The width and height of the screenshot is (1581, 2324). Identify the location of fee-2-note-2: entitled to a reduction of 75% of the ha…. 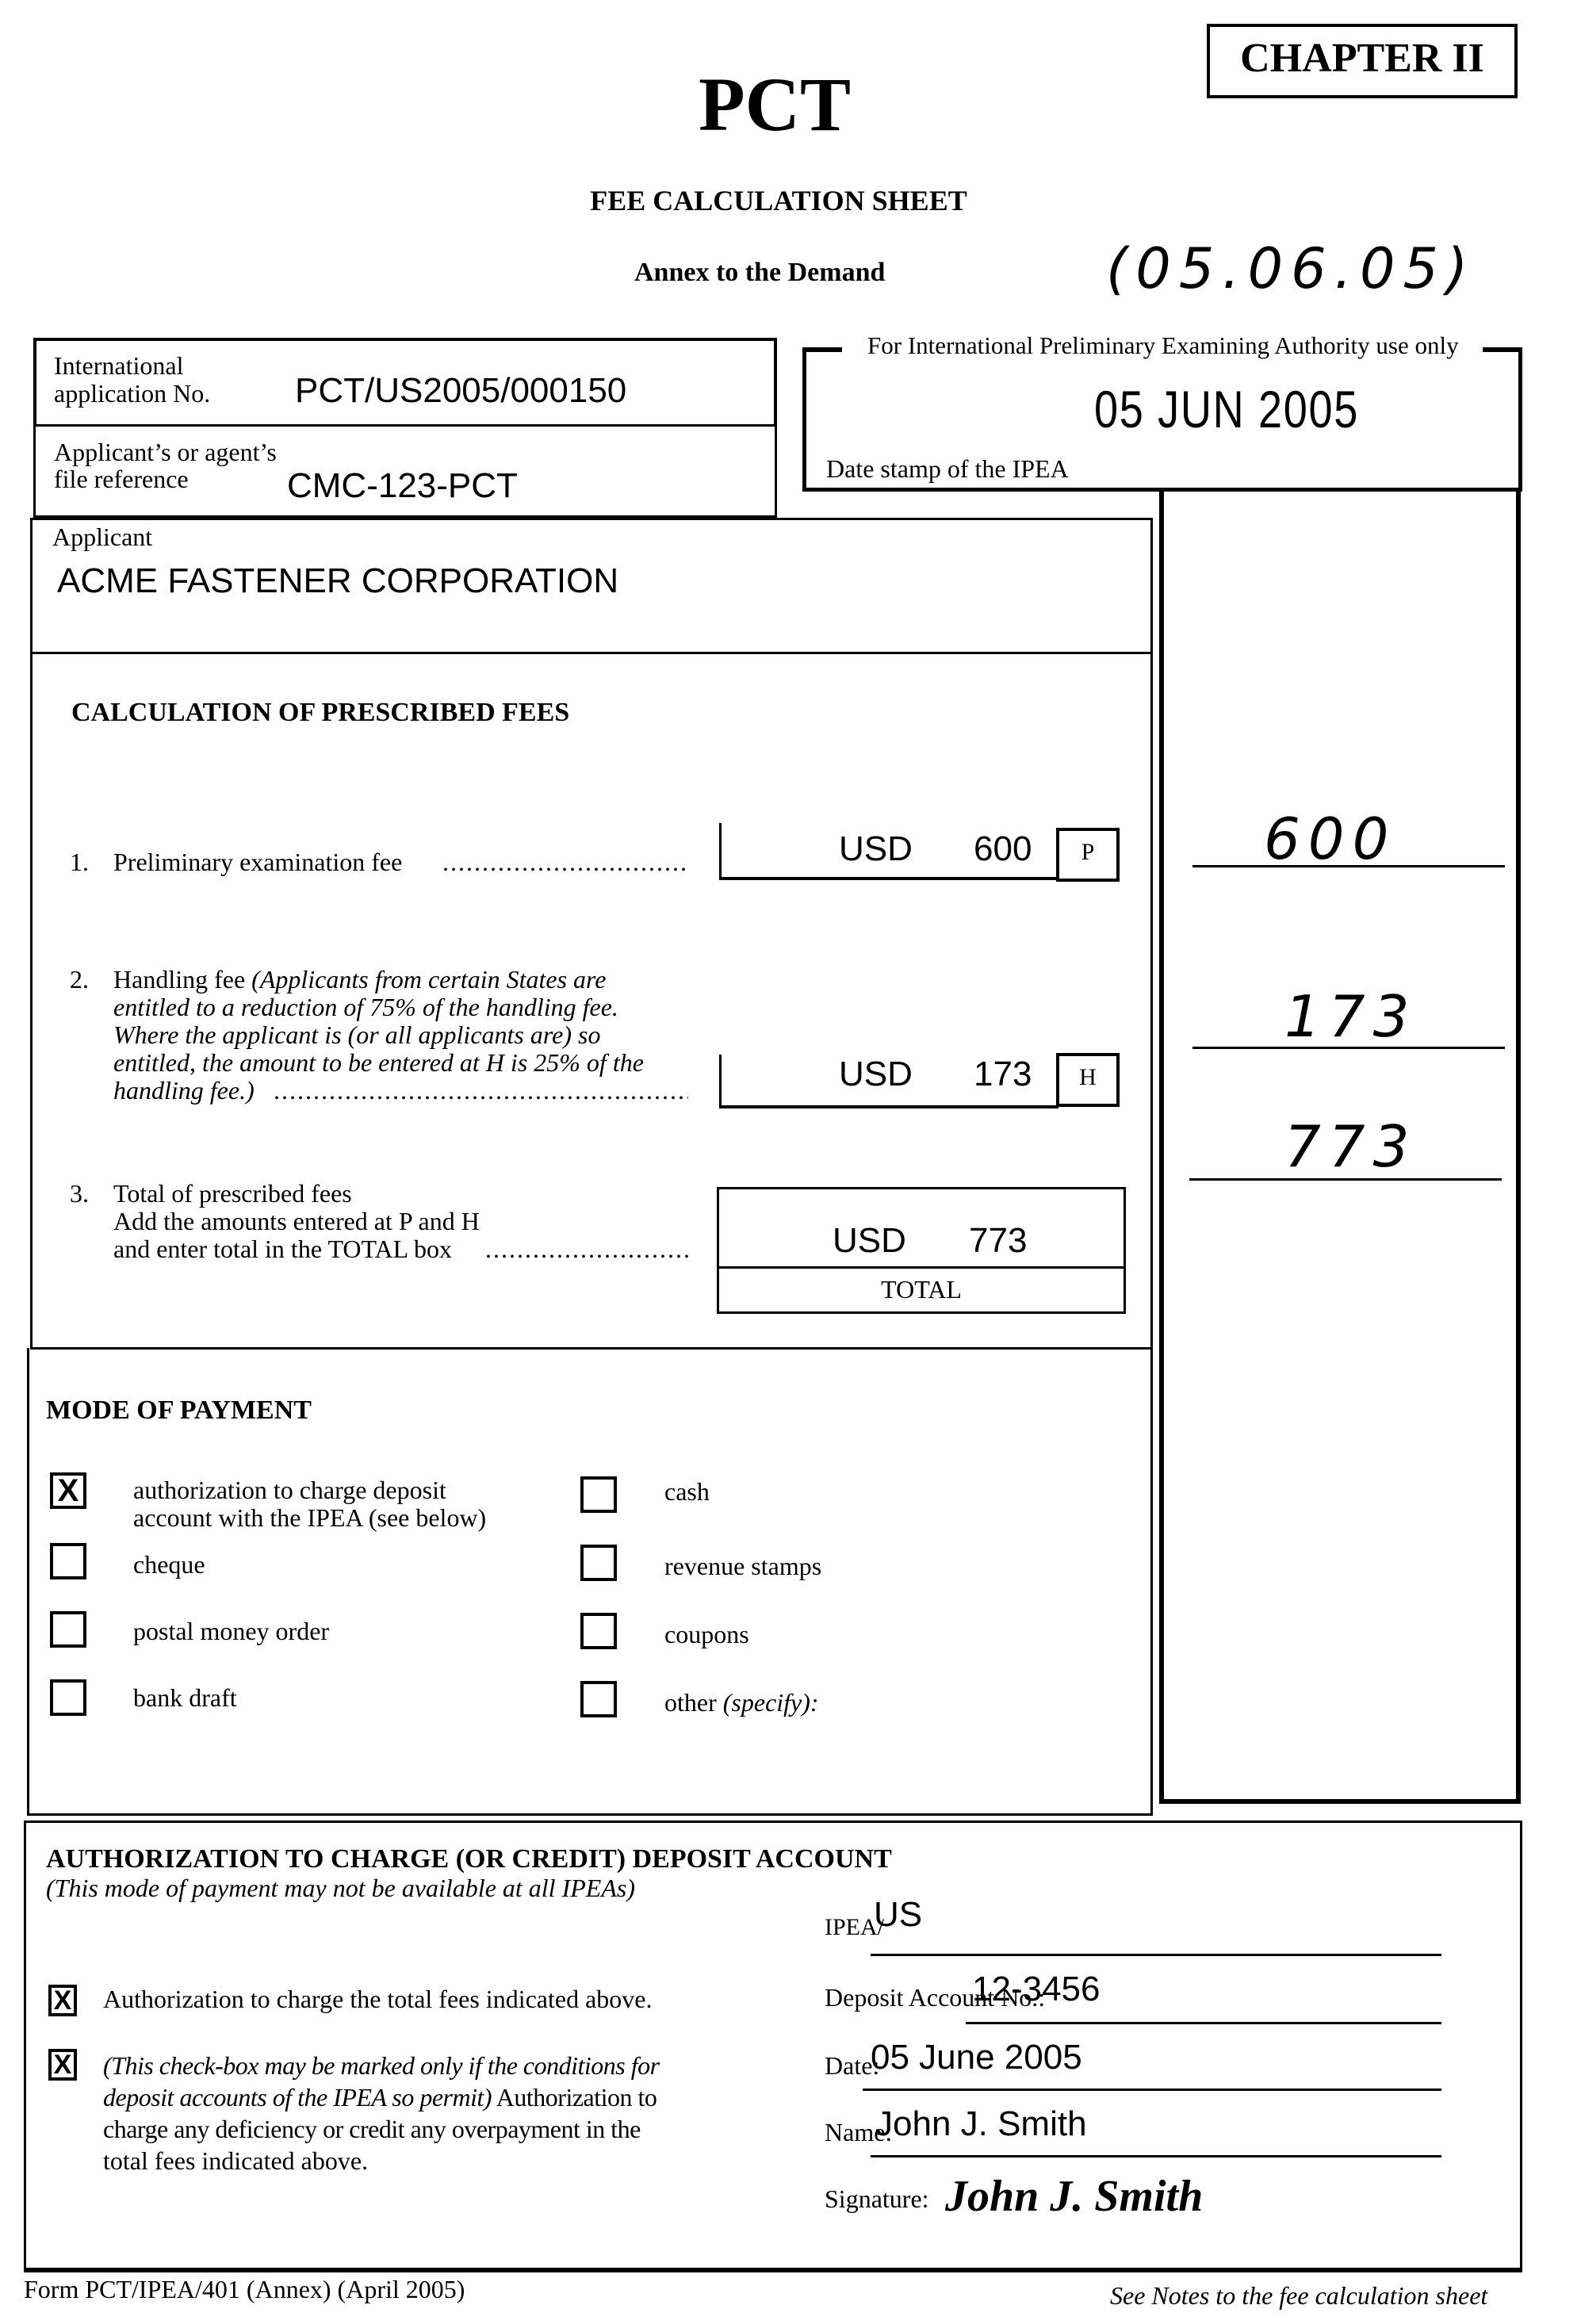
(365, 1007).